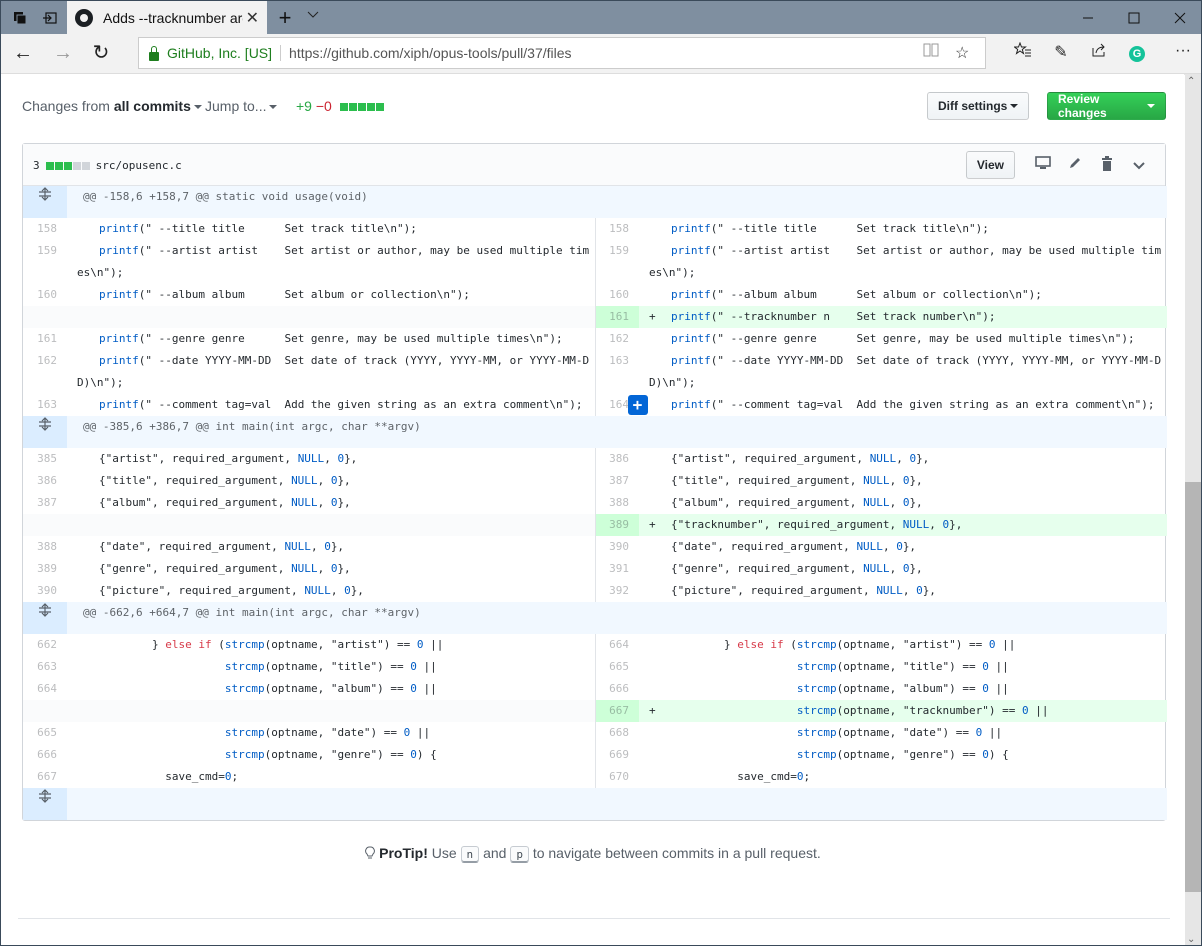 The image size is (1202, 946). What do you see at coordinates (906, 732) in the screenshot?
I see `code-text: (optname, "date") ==` at bounding box center [906, 732].